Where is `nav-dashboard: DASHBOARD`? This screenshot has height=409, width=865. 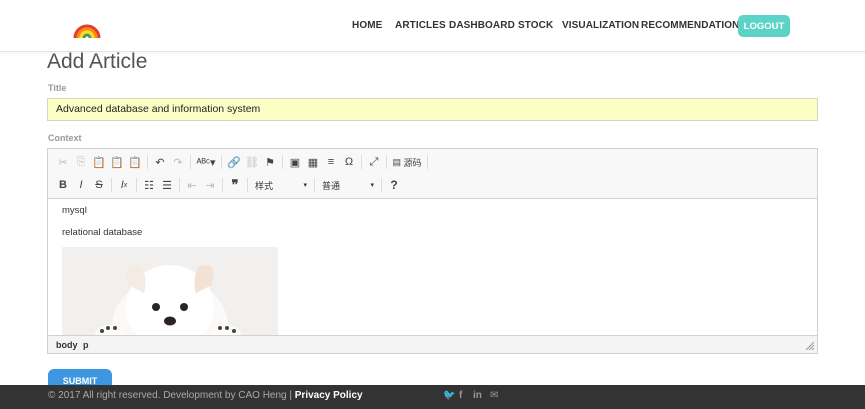
nav-dashboard: DASHBOARD is located at coordinates (482, 25).